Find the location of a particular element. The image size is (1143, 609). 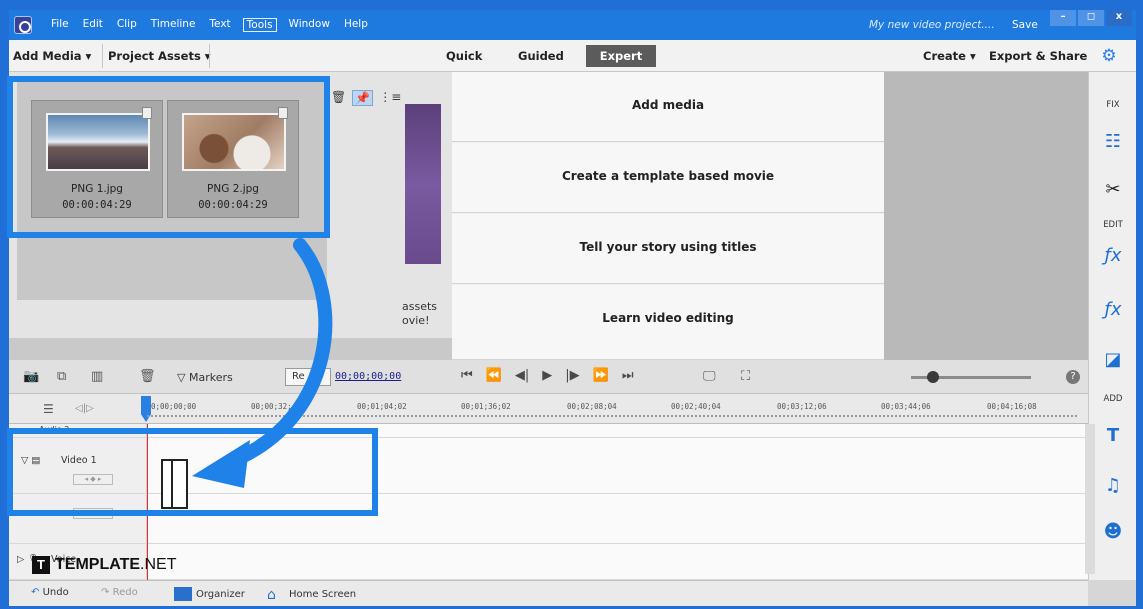

track-options-icon: ☰ is located at coordinates (48, 409).